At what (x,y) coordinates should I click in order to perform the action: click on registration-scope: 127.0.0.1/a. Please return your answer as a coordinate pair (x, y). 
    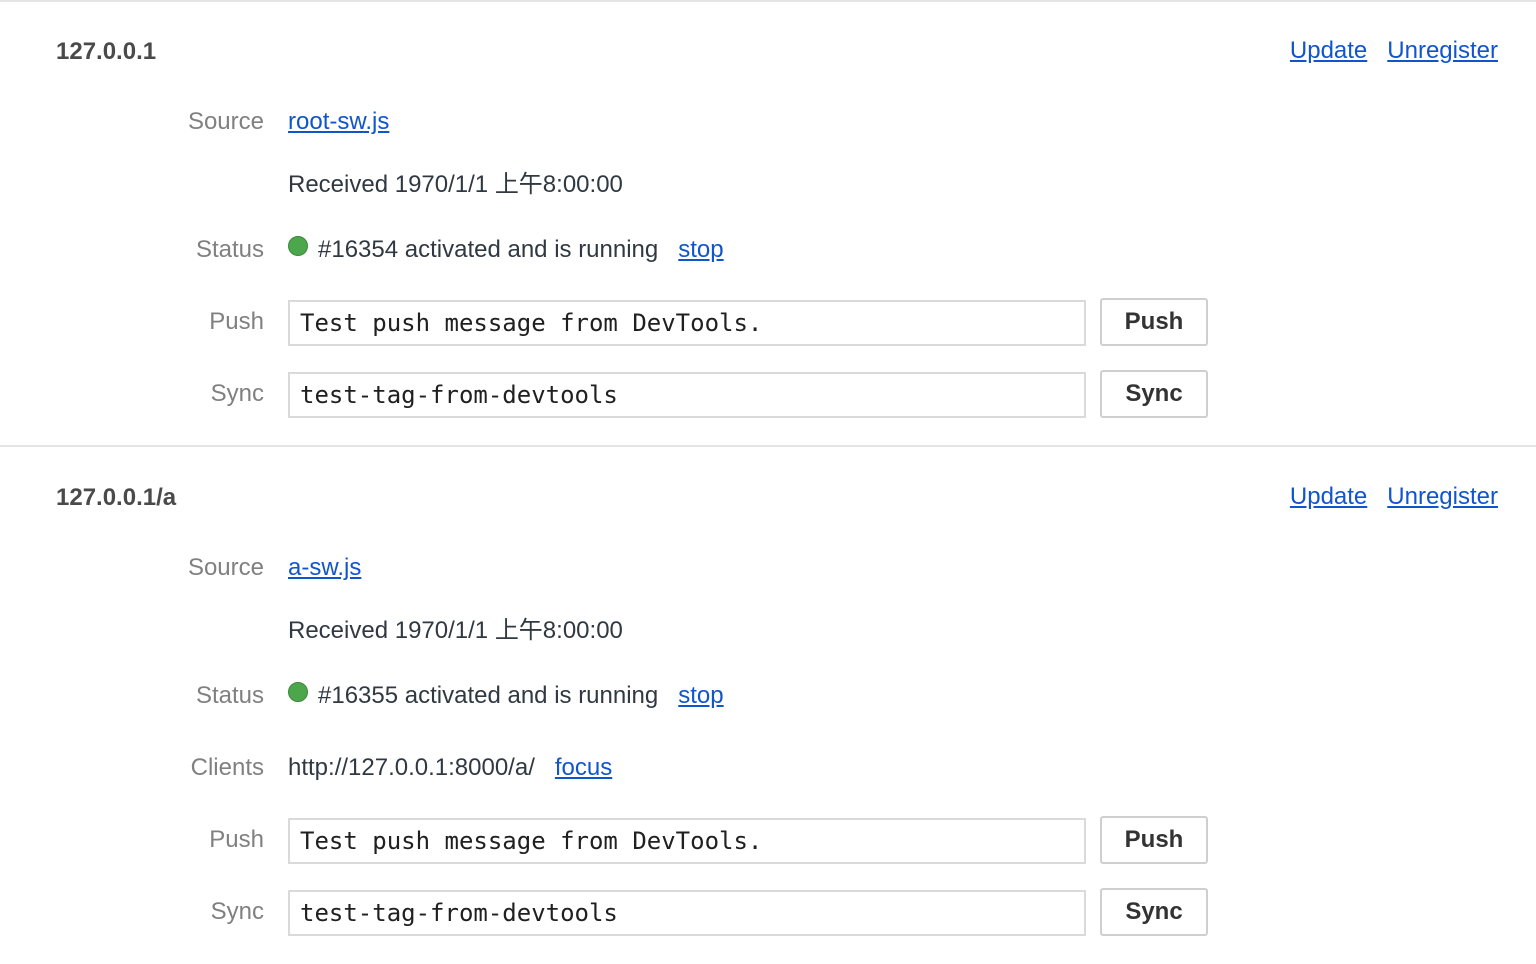
    Looking at the image, I should click on (116, 497).